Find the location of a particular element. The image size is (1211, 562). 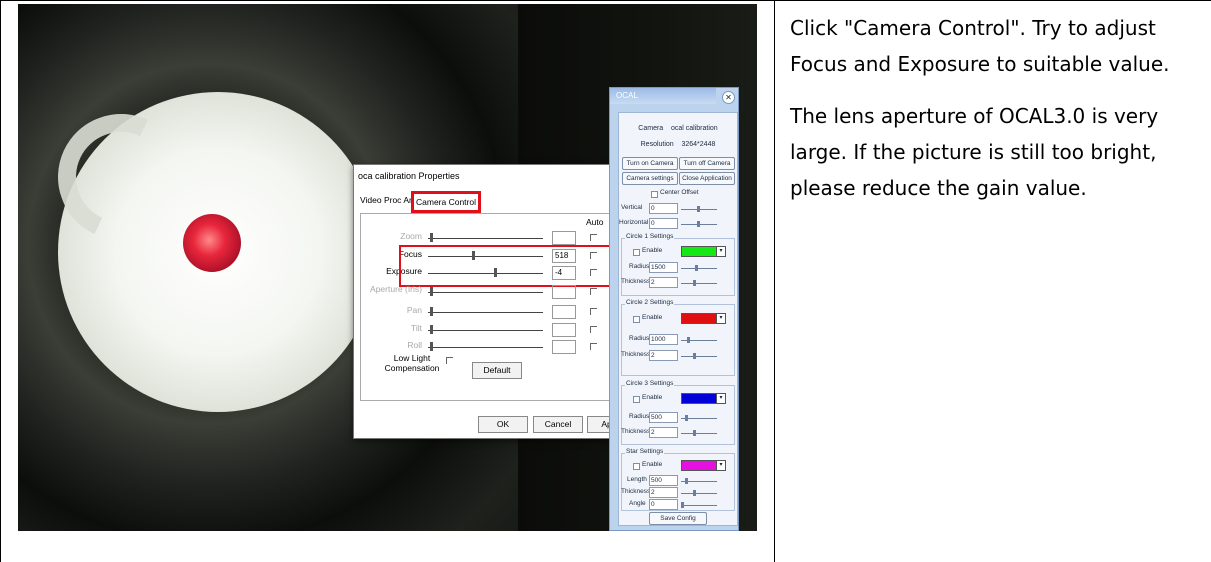

circle3-radius-field: 500 is located at coordinates (663, 417).